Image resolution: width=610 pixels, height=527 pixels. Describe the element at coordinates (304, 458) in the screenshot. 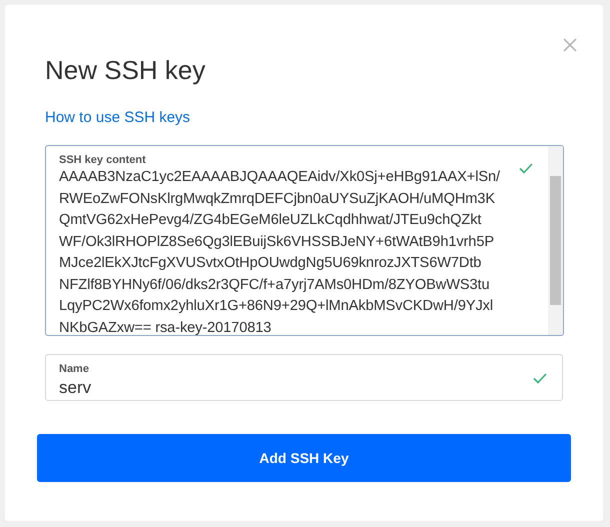

I see `add-ssh-key-button: Add SSH Key` at that location.